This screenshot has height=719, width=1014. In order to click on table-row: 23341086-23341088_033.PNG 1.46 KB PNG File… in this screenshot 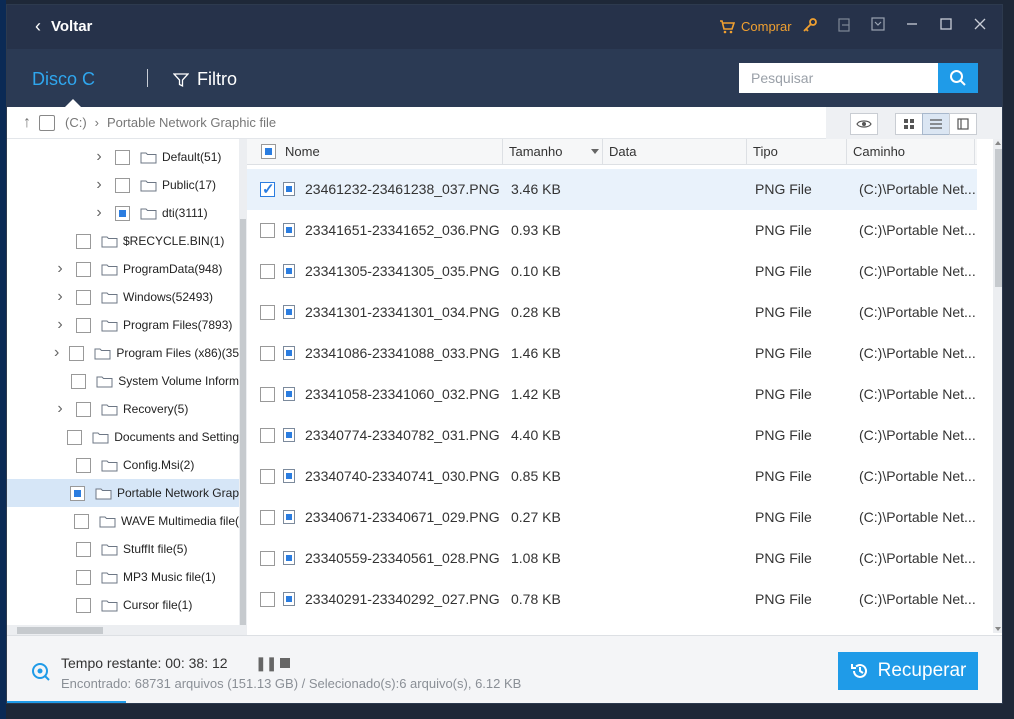, I will do `click(612, 353)`.